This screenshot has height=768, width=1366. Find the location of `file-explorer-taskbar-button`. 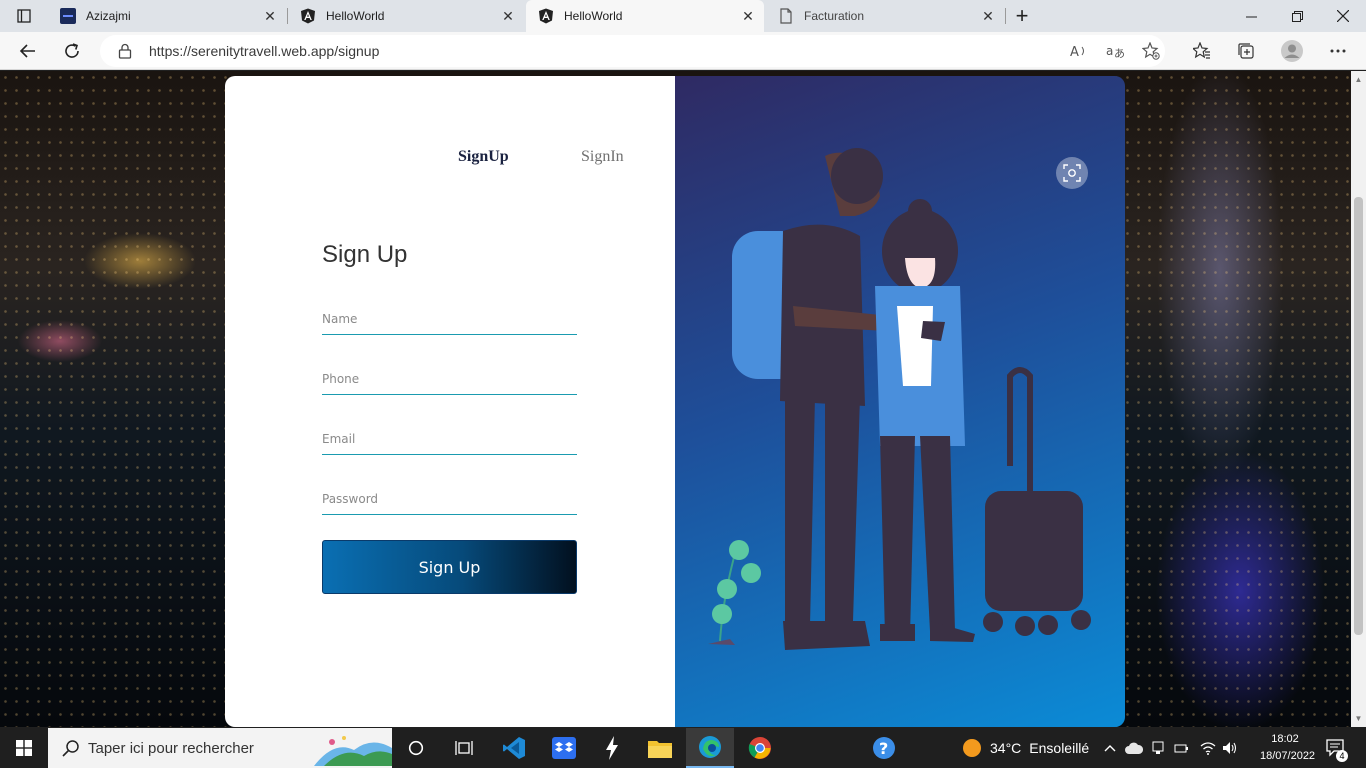

file-explorer-taskbar-button is located at coordinates (660, 748).